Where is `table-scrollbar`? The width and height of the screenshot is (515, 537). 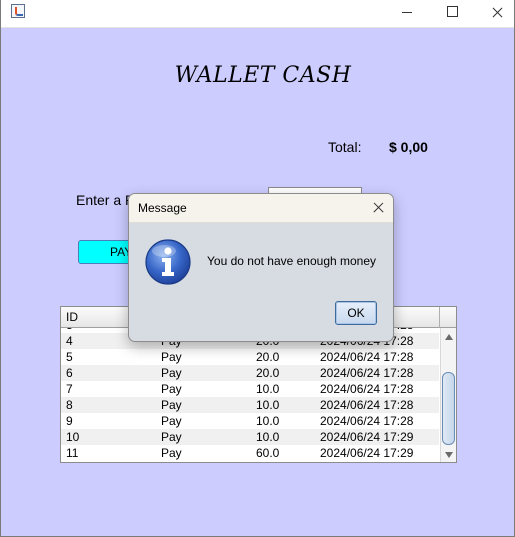
table-scrollbar is located at coordinates (448, 395).